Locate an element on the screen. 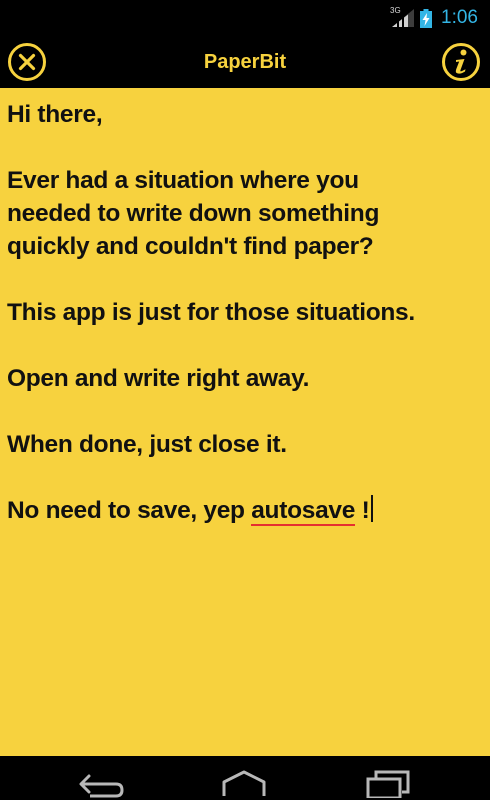  info-icon is located at coordinates (461, 62).